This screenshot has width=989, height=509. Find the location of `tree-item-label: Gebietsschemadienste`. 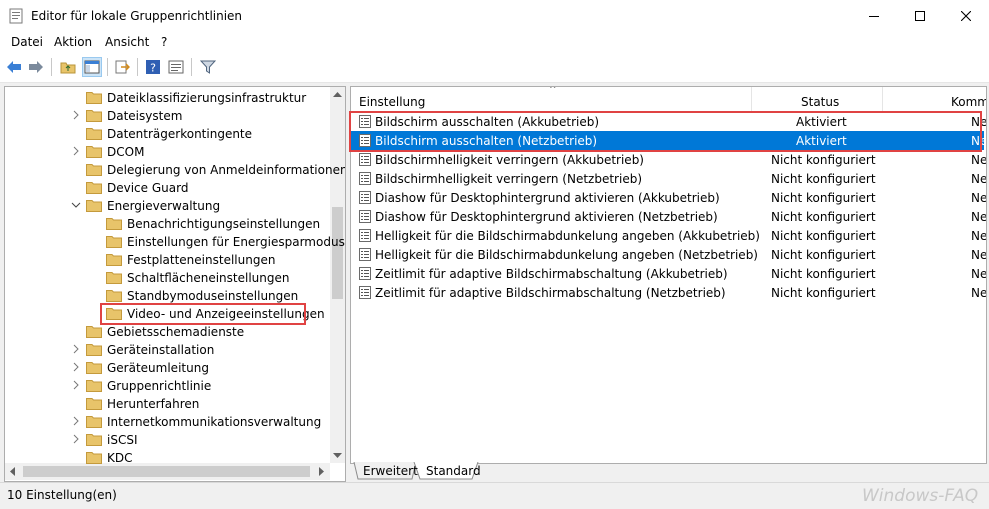

tree-item-label: Gebietsschemadienste is located at coordinates (176, 332).